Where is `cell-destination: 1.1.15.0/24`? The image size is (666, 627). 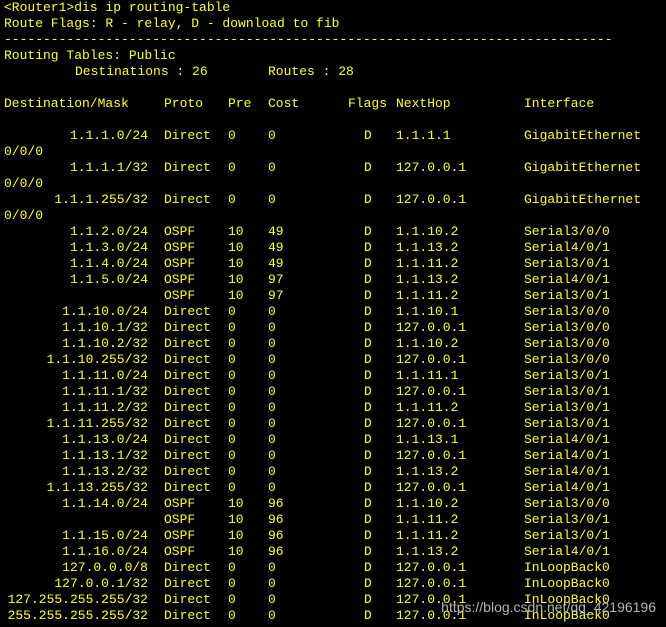
cell-destination: 1.1.15.0/24 is located at coordinates (105, 535).